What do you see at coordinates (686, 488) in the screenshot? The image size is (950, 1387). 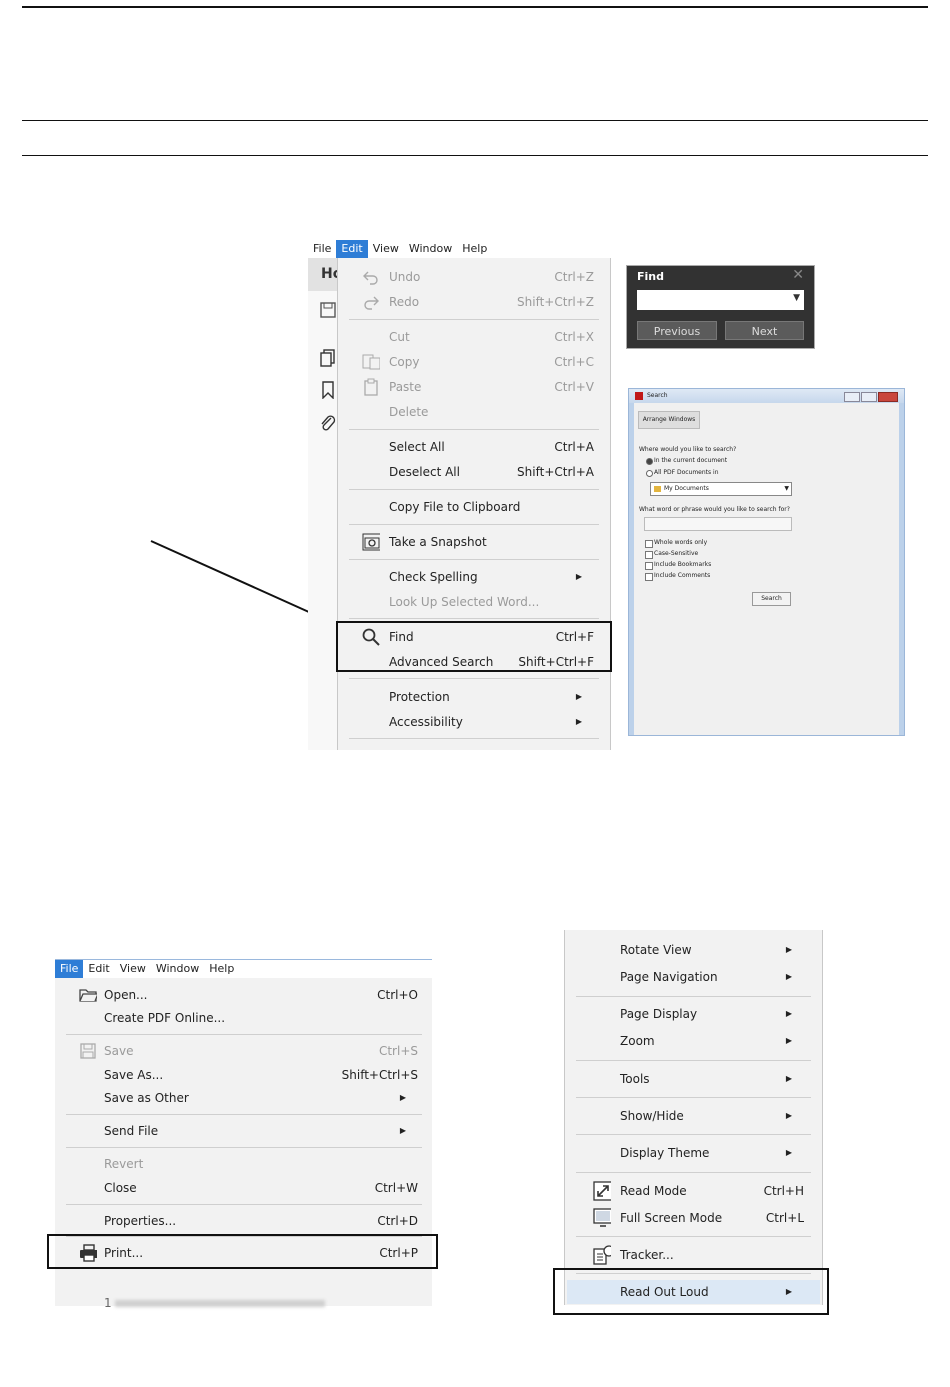 I see `folder-value: My Documents` at bounding box center [686, 488].